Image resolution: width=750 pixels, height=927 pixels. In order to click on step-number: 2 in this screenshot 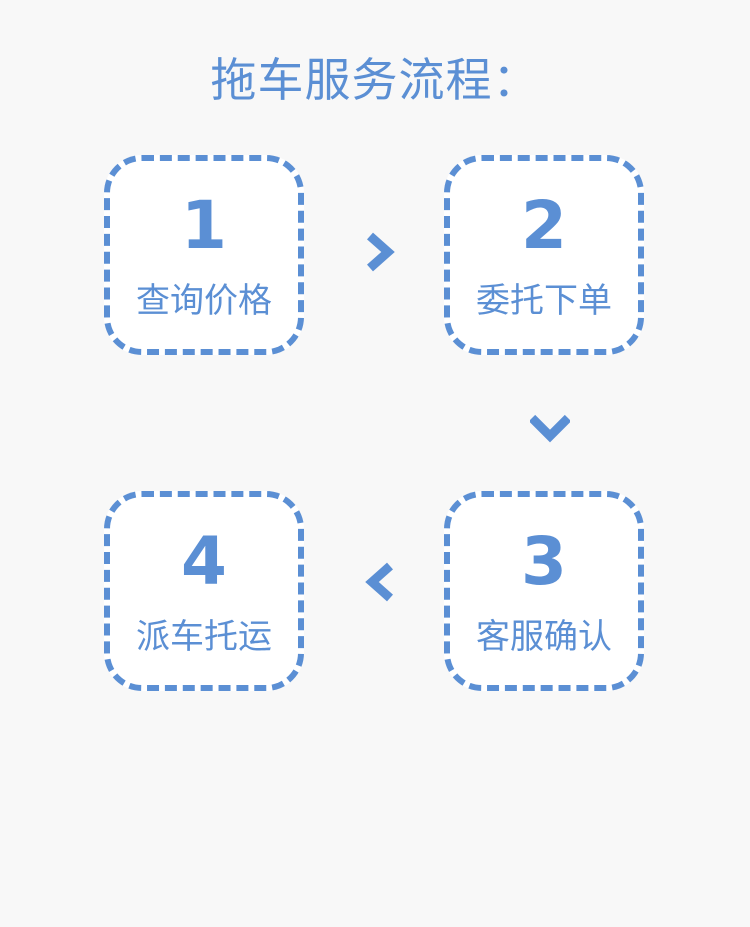, I will do `click(544, 225)`.